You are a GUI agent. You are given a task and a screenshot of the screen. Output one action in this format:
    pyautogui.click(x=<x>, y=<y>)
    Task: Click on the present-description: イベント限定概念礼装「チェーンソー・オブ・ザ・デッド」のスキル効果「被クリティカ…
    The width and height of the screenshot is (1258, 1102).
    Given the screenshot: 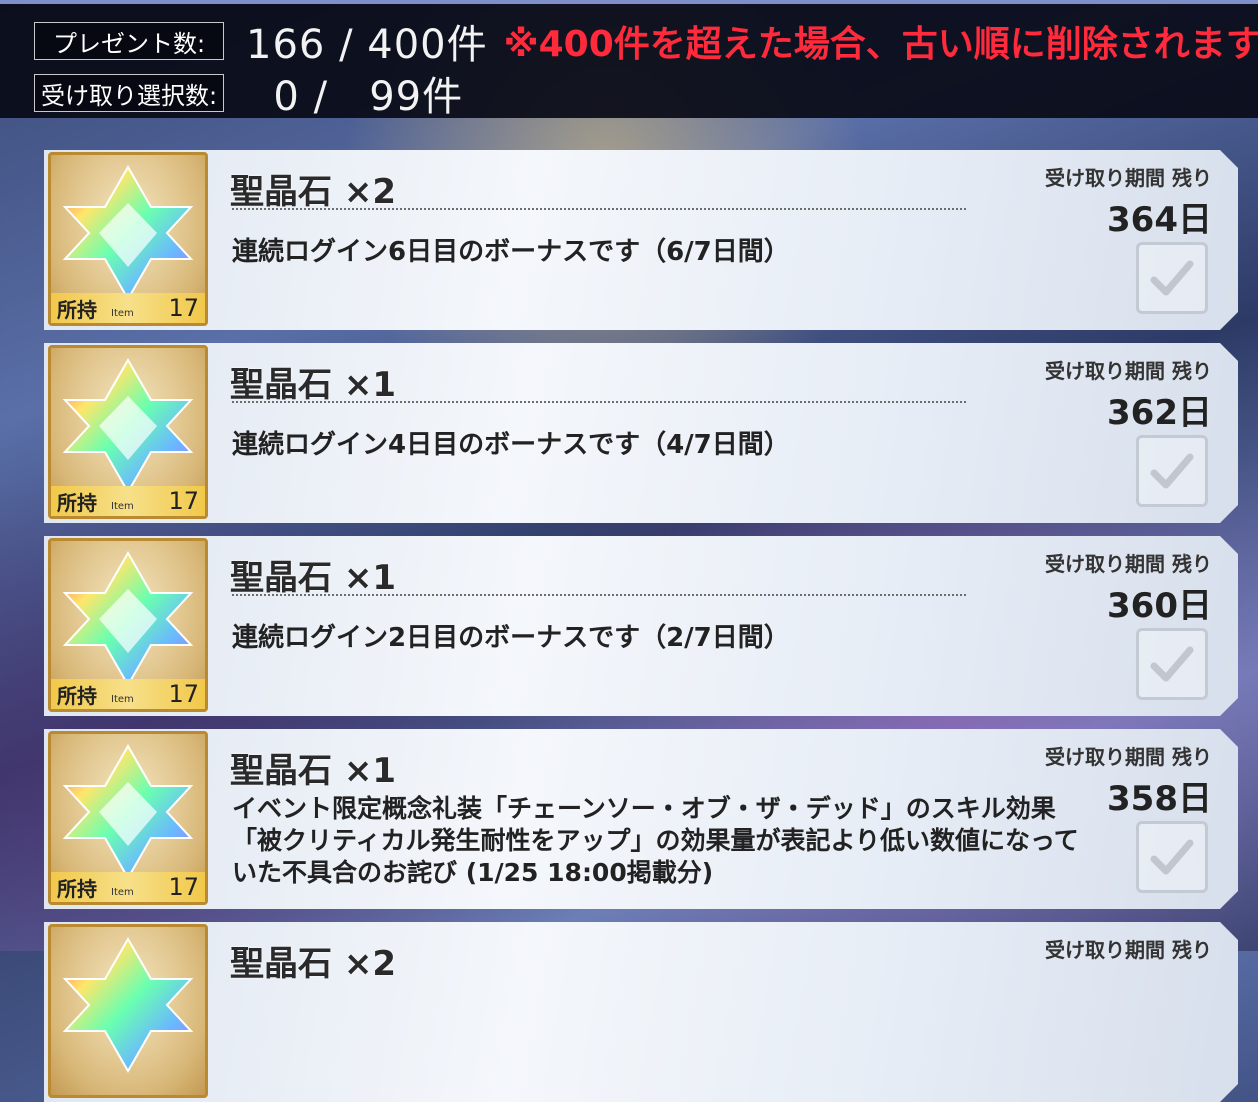 What is the action you would take?
    pyautogui.click(x=655, y=840)
    